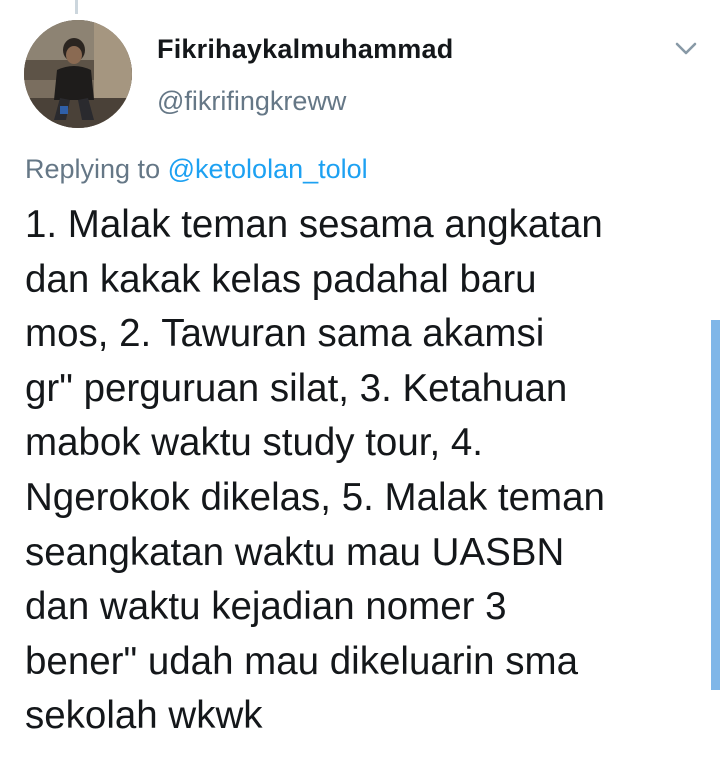 The width and height of the screenshot is (720, 780). What do you see at coordinates (251, 101) in the screenshot?
I see `user-handle: @fikrifingkreww` at bounding box center [251, 101].